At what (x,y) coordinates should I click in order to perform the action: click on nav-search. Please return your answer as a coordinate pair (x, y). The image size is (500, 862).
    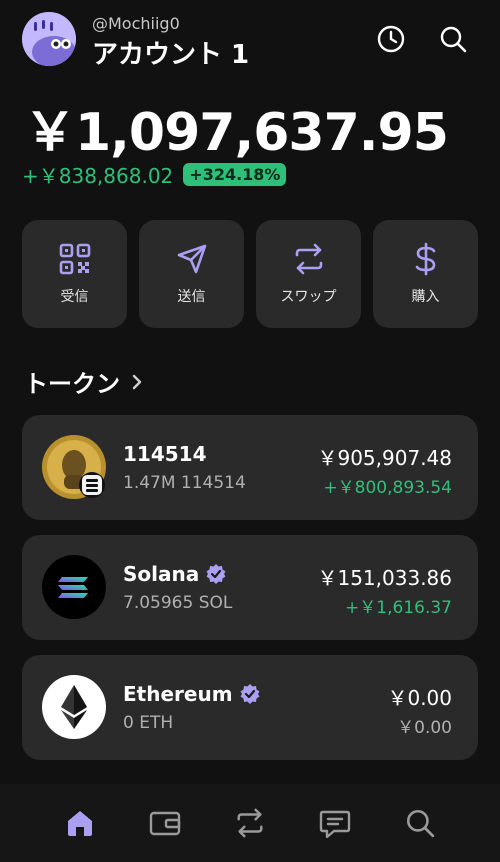
    Looking at the image, I should click on (420, 823).